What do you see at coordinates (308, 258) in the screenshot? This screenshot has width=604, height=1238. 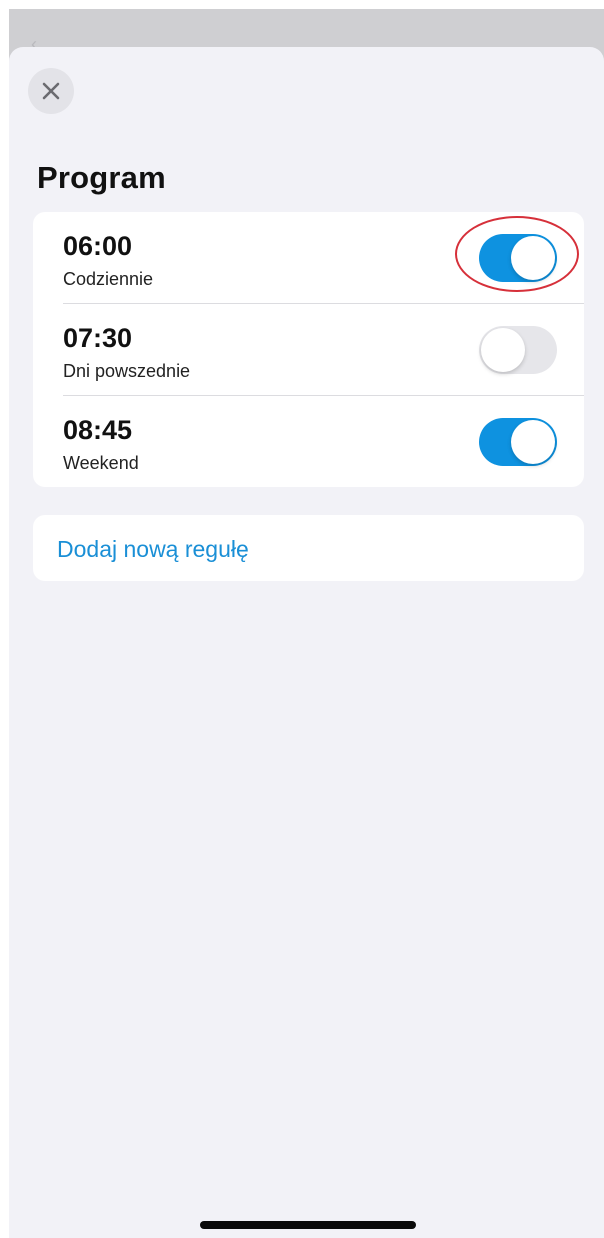 I see `rule-row: 06:00 Codziennie` at bounding box center [308, 258].